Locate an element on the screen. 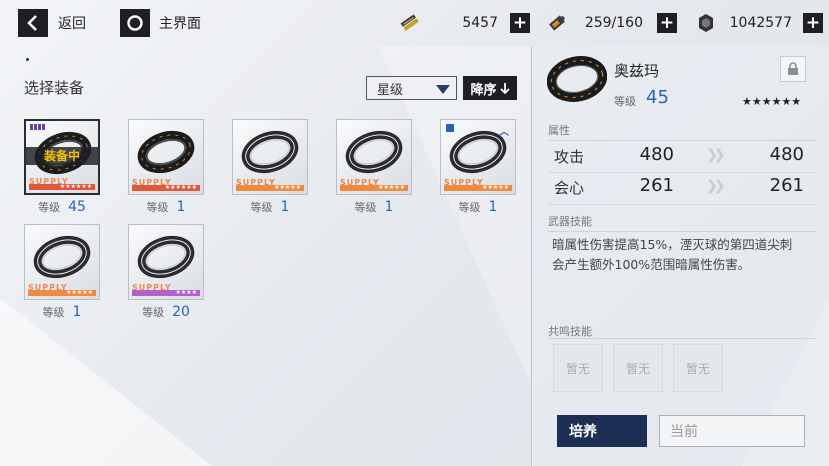 The image size is (829, 466). back-label: 返回 is located at coordinates (72, 24).